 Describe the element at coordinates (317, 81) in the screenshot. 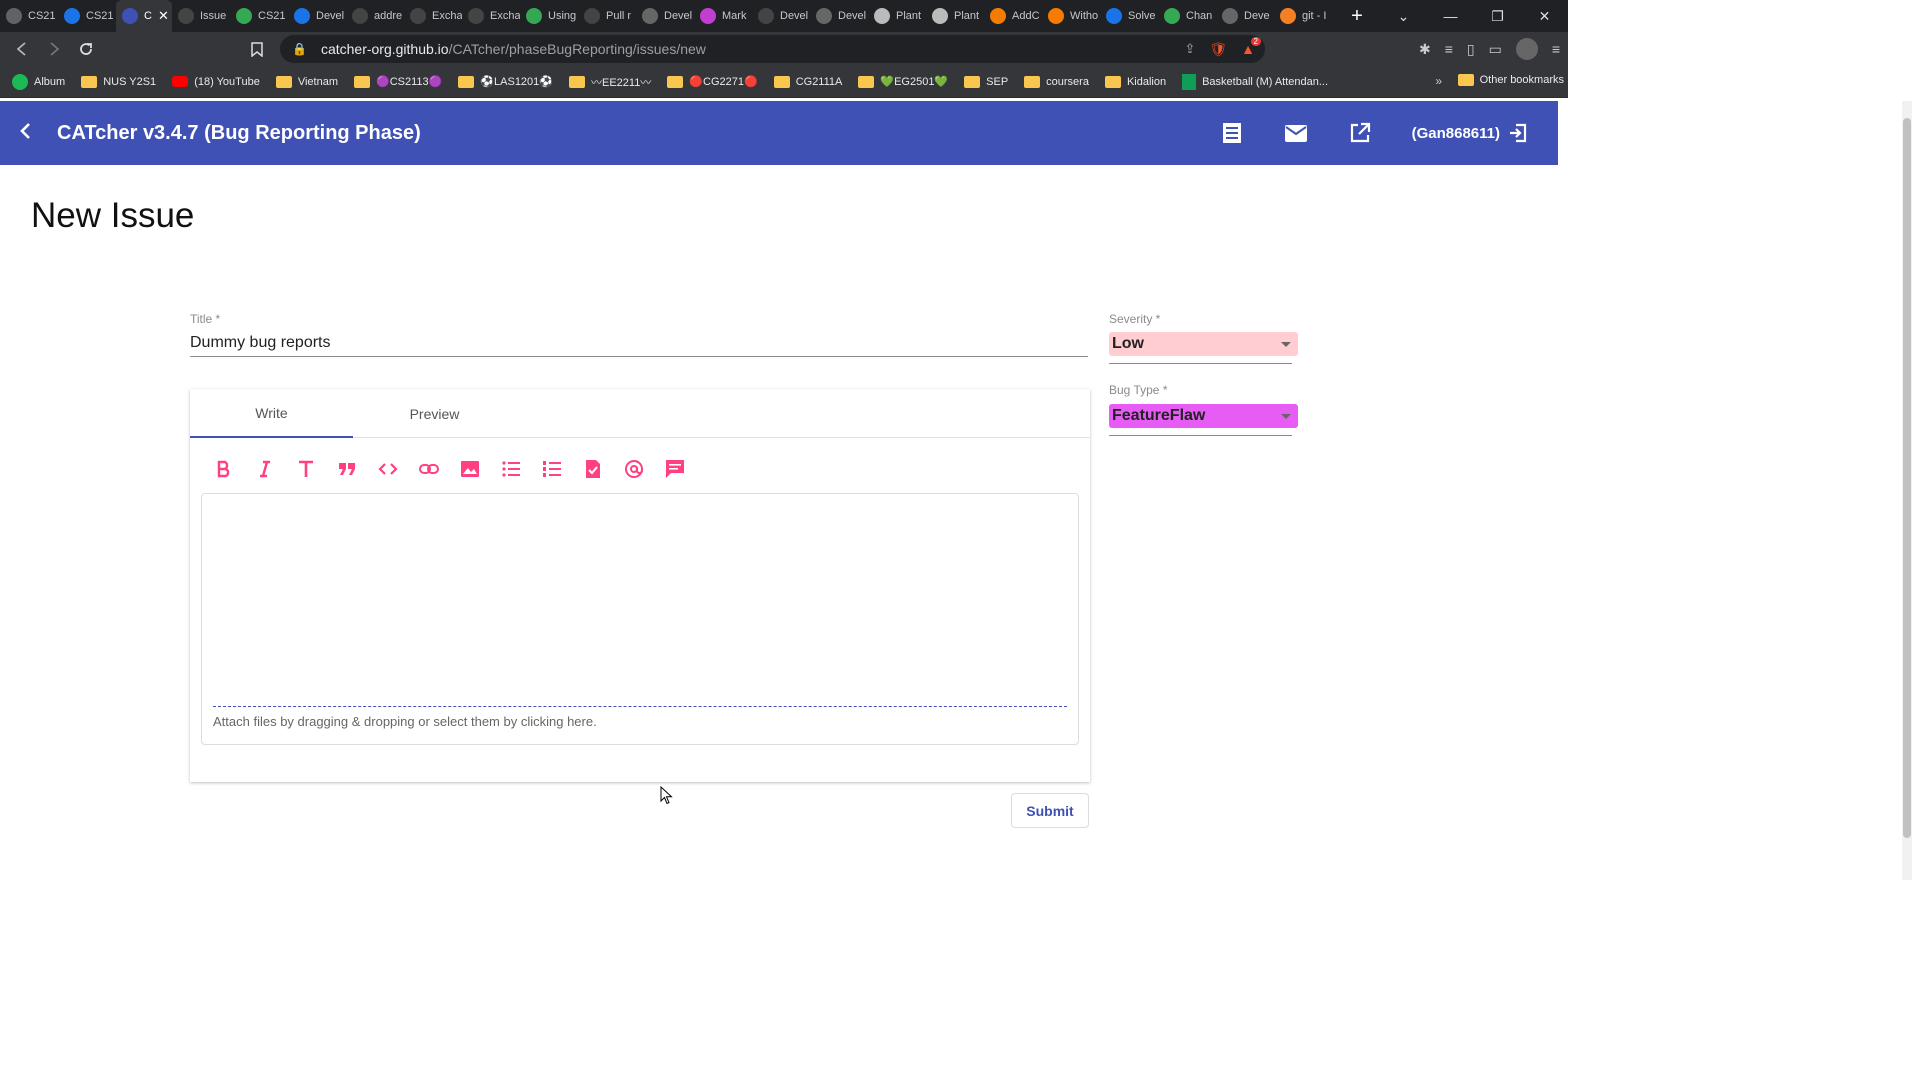

I see `bookmark-label: Vietnam` at that location.